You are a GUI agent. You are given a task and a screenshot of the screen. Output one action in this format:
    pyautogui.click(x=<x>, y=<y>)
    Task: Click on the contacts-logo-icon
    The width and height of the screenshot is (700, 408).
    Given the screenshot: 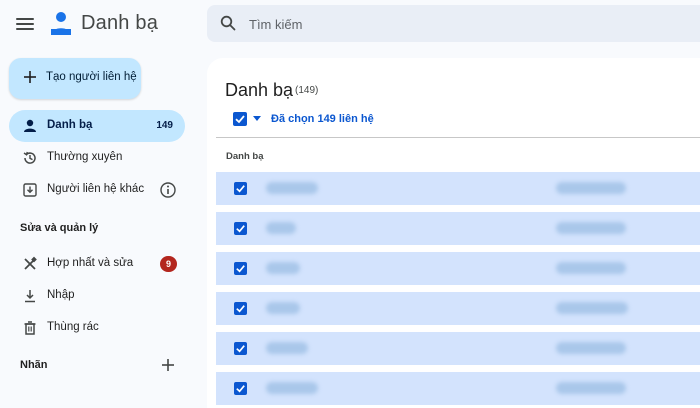 What is the action you would take?
    pyautogui.click(x=61, y=23)
    